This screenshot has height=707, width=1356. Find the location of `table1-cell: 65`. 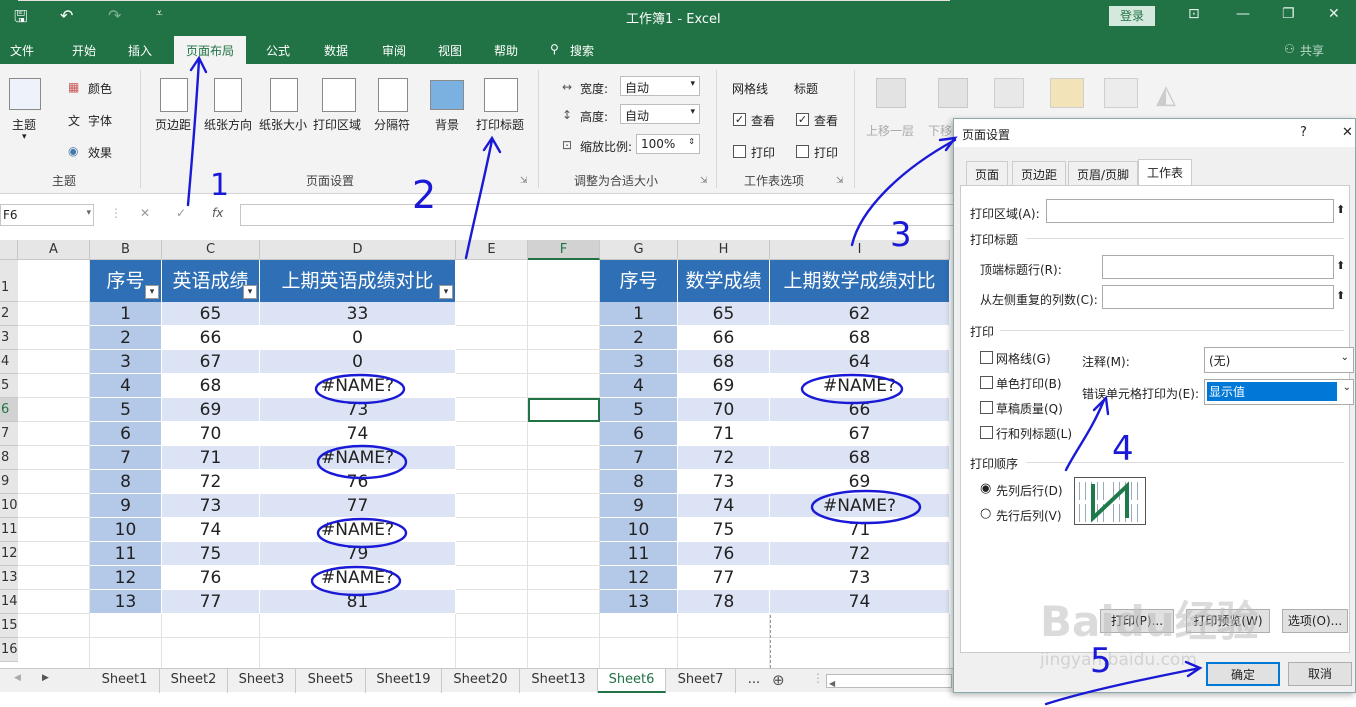

table1-cell: 65 is located at coordinates (211, 314).